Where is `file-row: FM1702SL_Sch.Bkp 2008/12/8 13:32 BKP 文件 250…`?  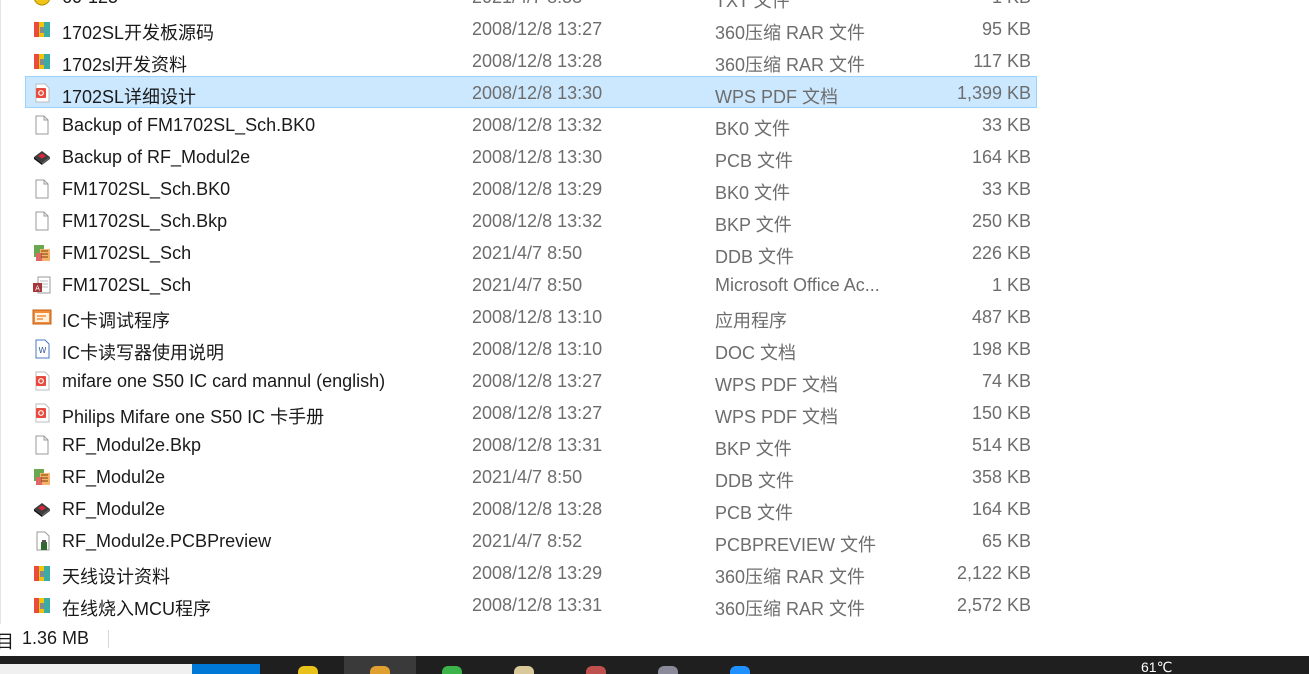 file-row: FM1702SL_Sch.Bkp 2008/12/8 13:32 BKP 文件 250… is located at coordinates (531, 220).